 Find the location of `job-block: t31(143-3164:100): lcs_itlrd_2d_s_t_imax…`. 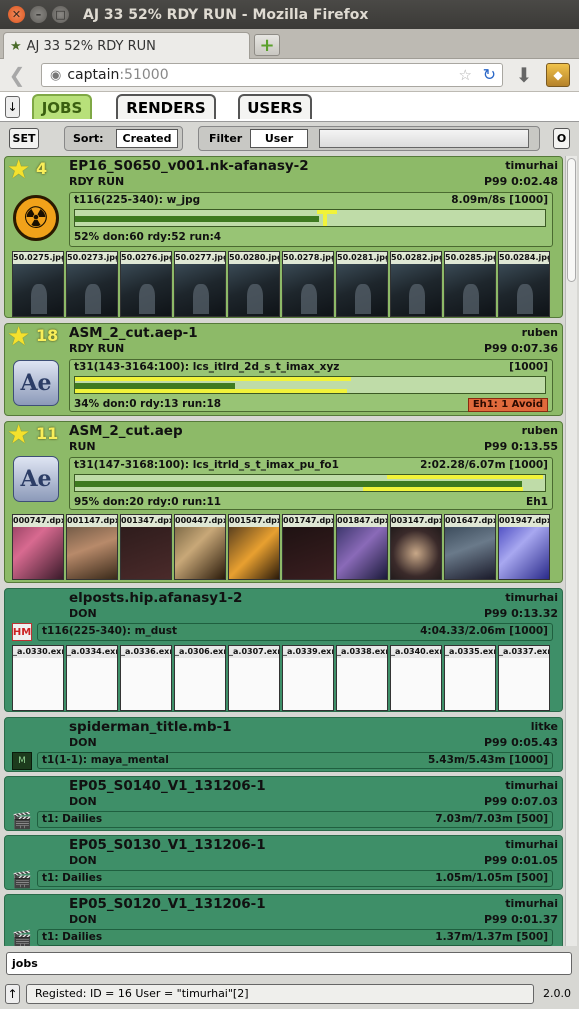

job-block: t31(143-3164:100): lcs_itlrd_2d_s_t_imax… is located at coordinates (311, 385).